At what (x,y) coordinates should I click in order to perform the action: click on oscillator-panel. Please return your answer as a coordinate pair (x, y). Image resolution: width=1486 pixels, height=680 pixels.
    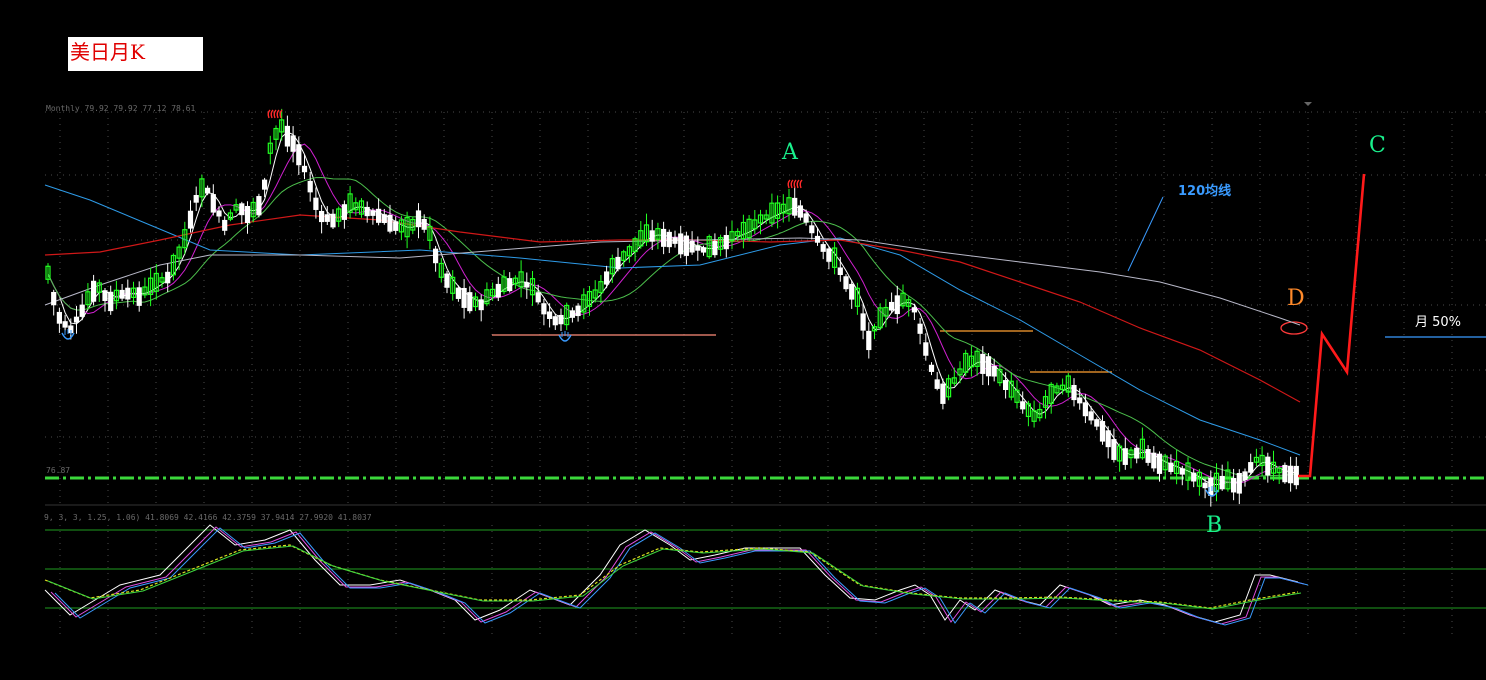
    Looking at the image, I should click on (765, 575).